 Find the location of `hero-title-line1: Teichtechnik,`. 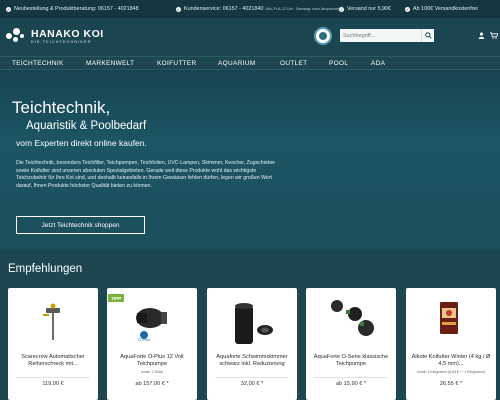

hero-title-line1: Teichtechnik, is located at coordinates (61, 107).